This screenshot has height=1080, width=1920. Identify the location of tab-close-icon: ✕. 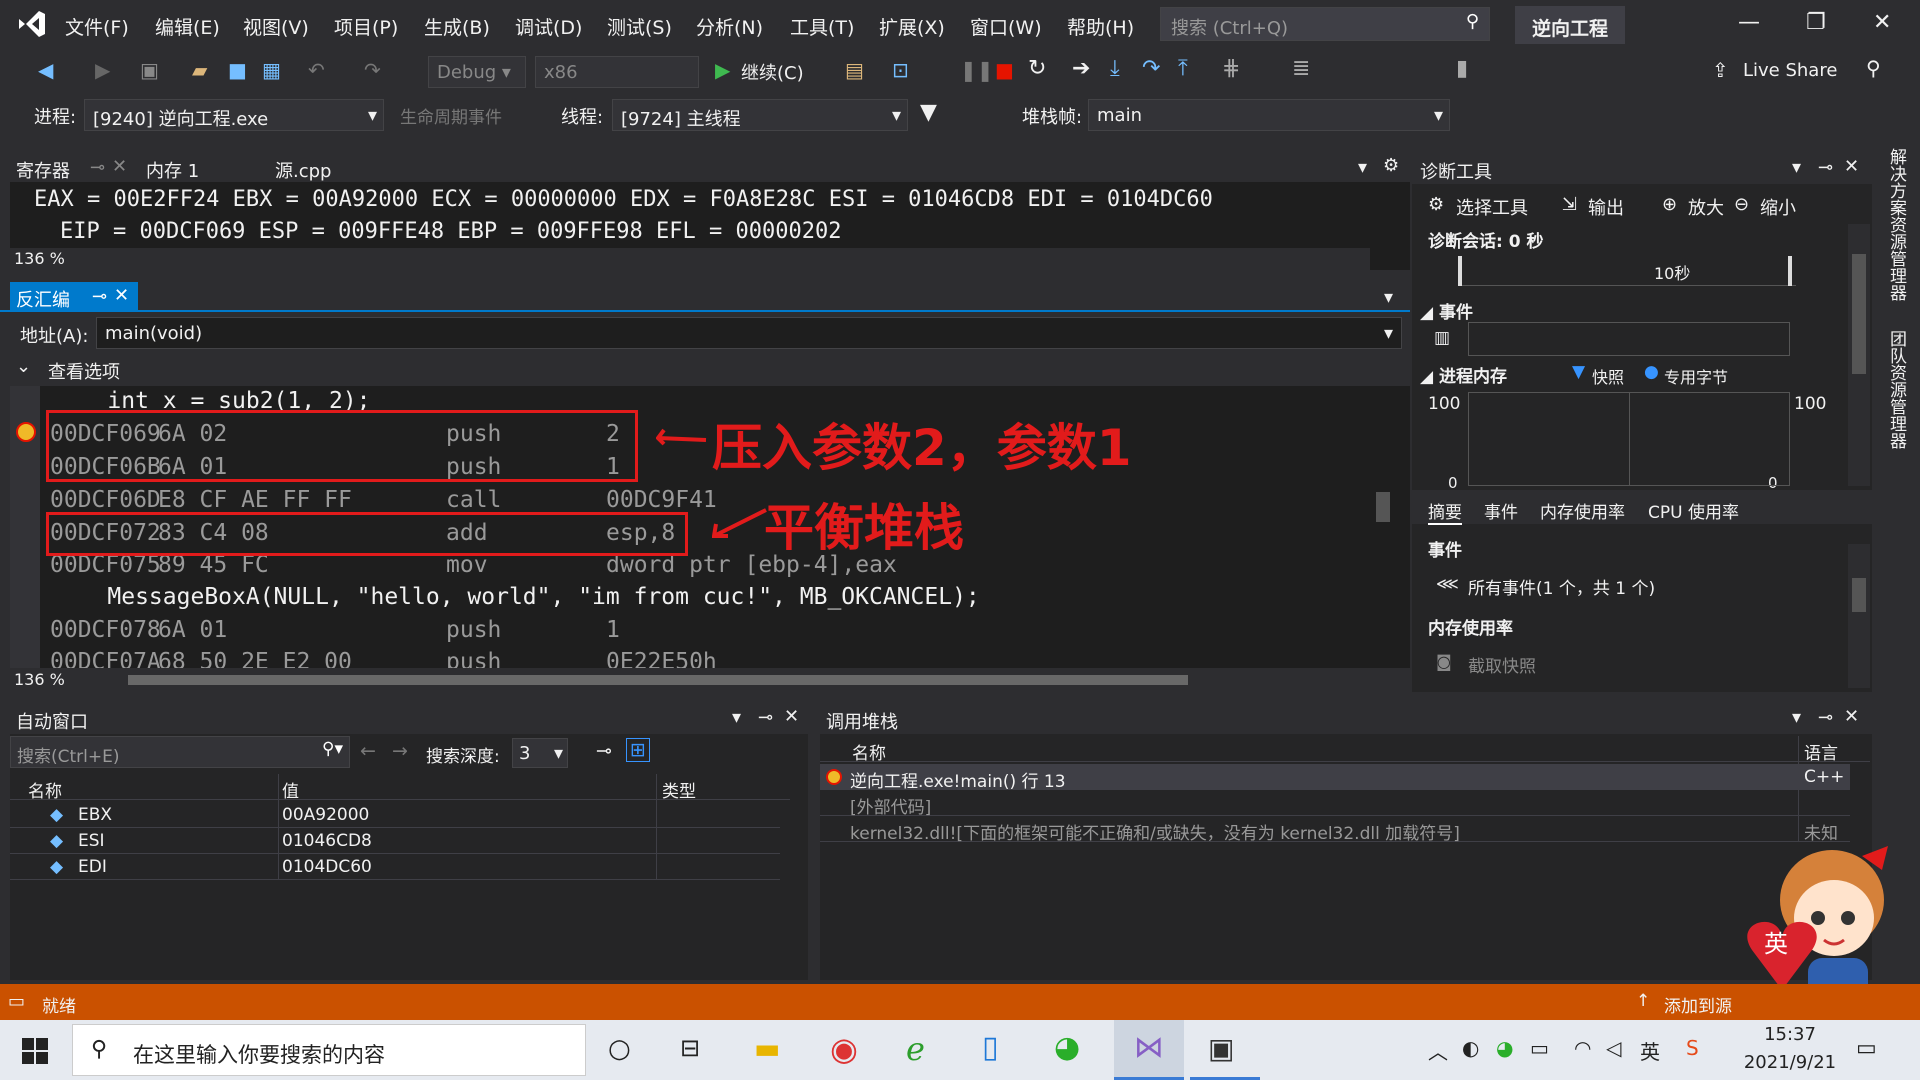
(119, 166).